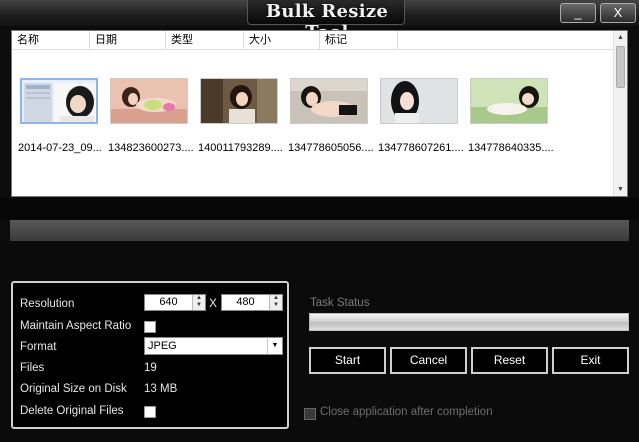  I want to click on height-input: 480, so click(245, 302).